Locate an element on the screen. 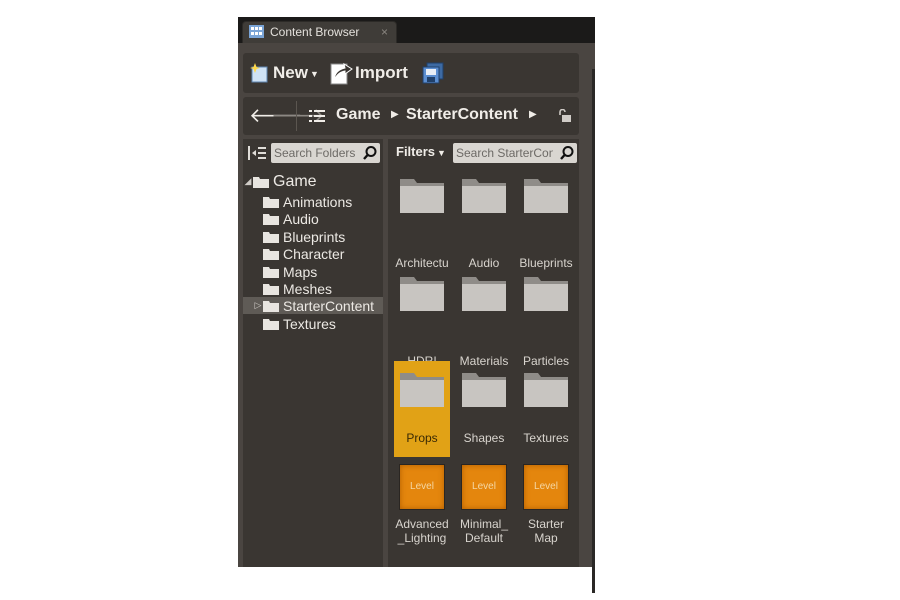 The width and height of the screenshot is (900, 600). tree-item-label: Textures is located at coordinates (309, 323).